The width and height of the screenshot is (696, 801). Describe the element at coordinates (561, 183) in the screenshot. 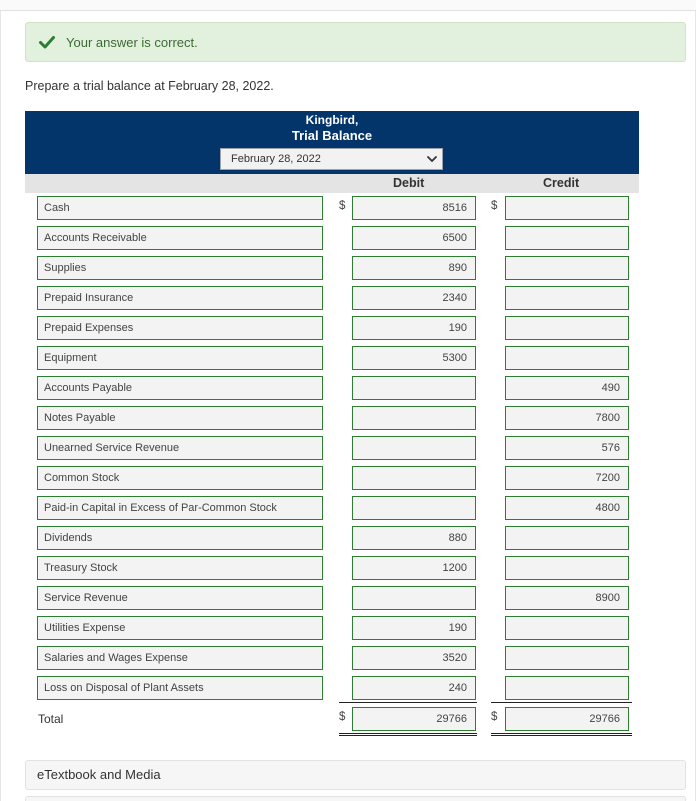

I see `credit-column-header: Credit` at that location.